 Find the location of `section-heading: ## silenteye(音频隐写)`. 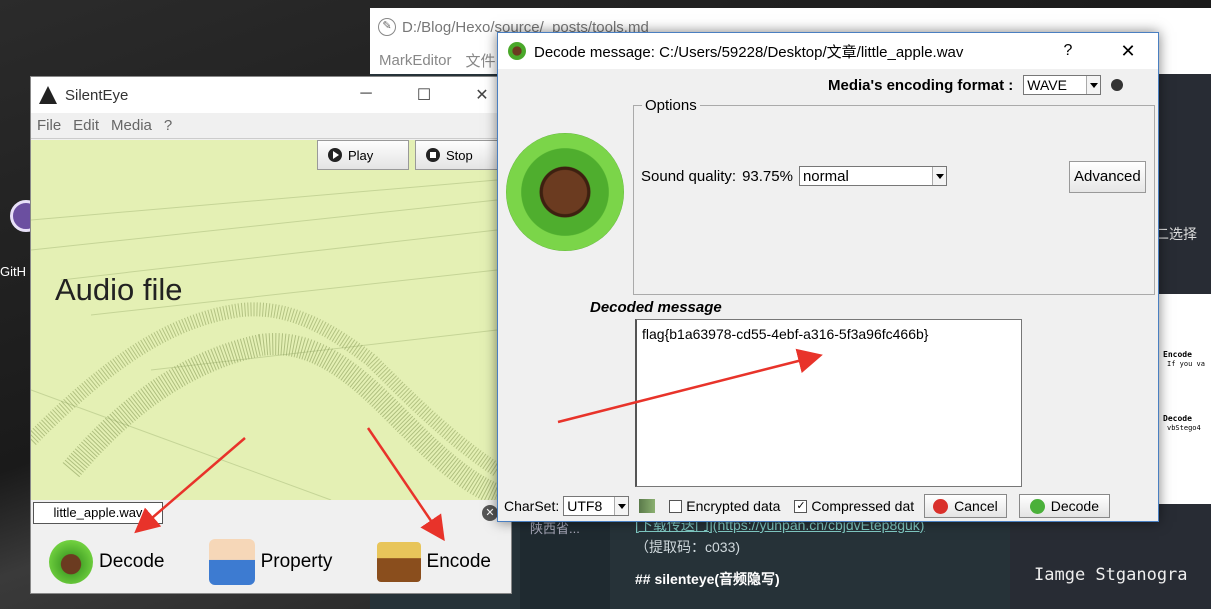

section-heading: ## silenteye(音频隐写) is located at coordinates (707, 579).